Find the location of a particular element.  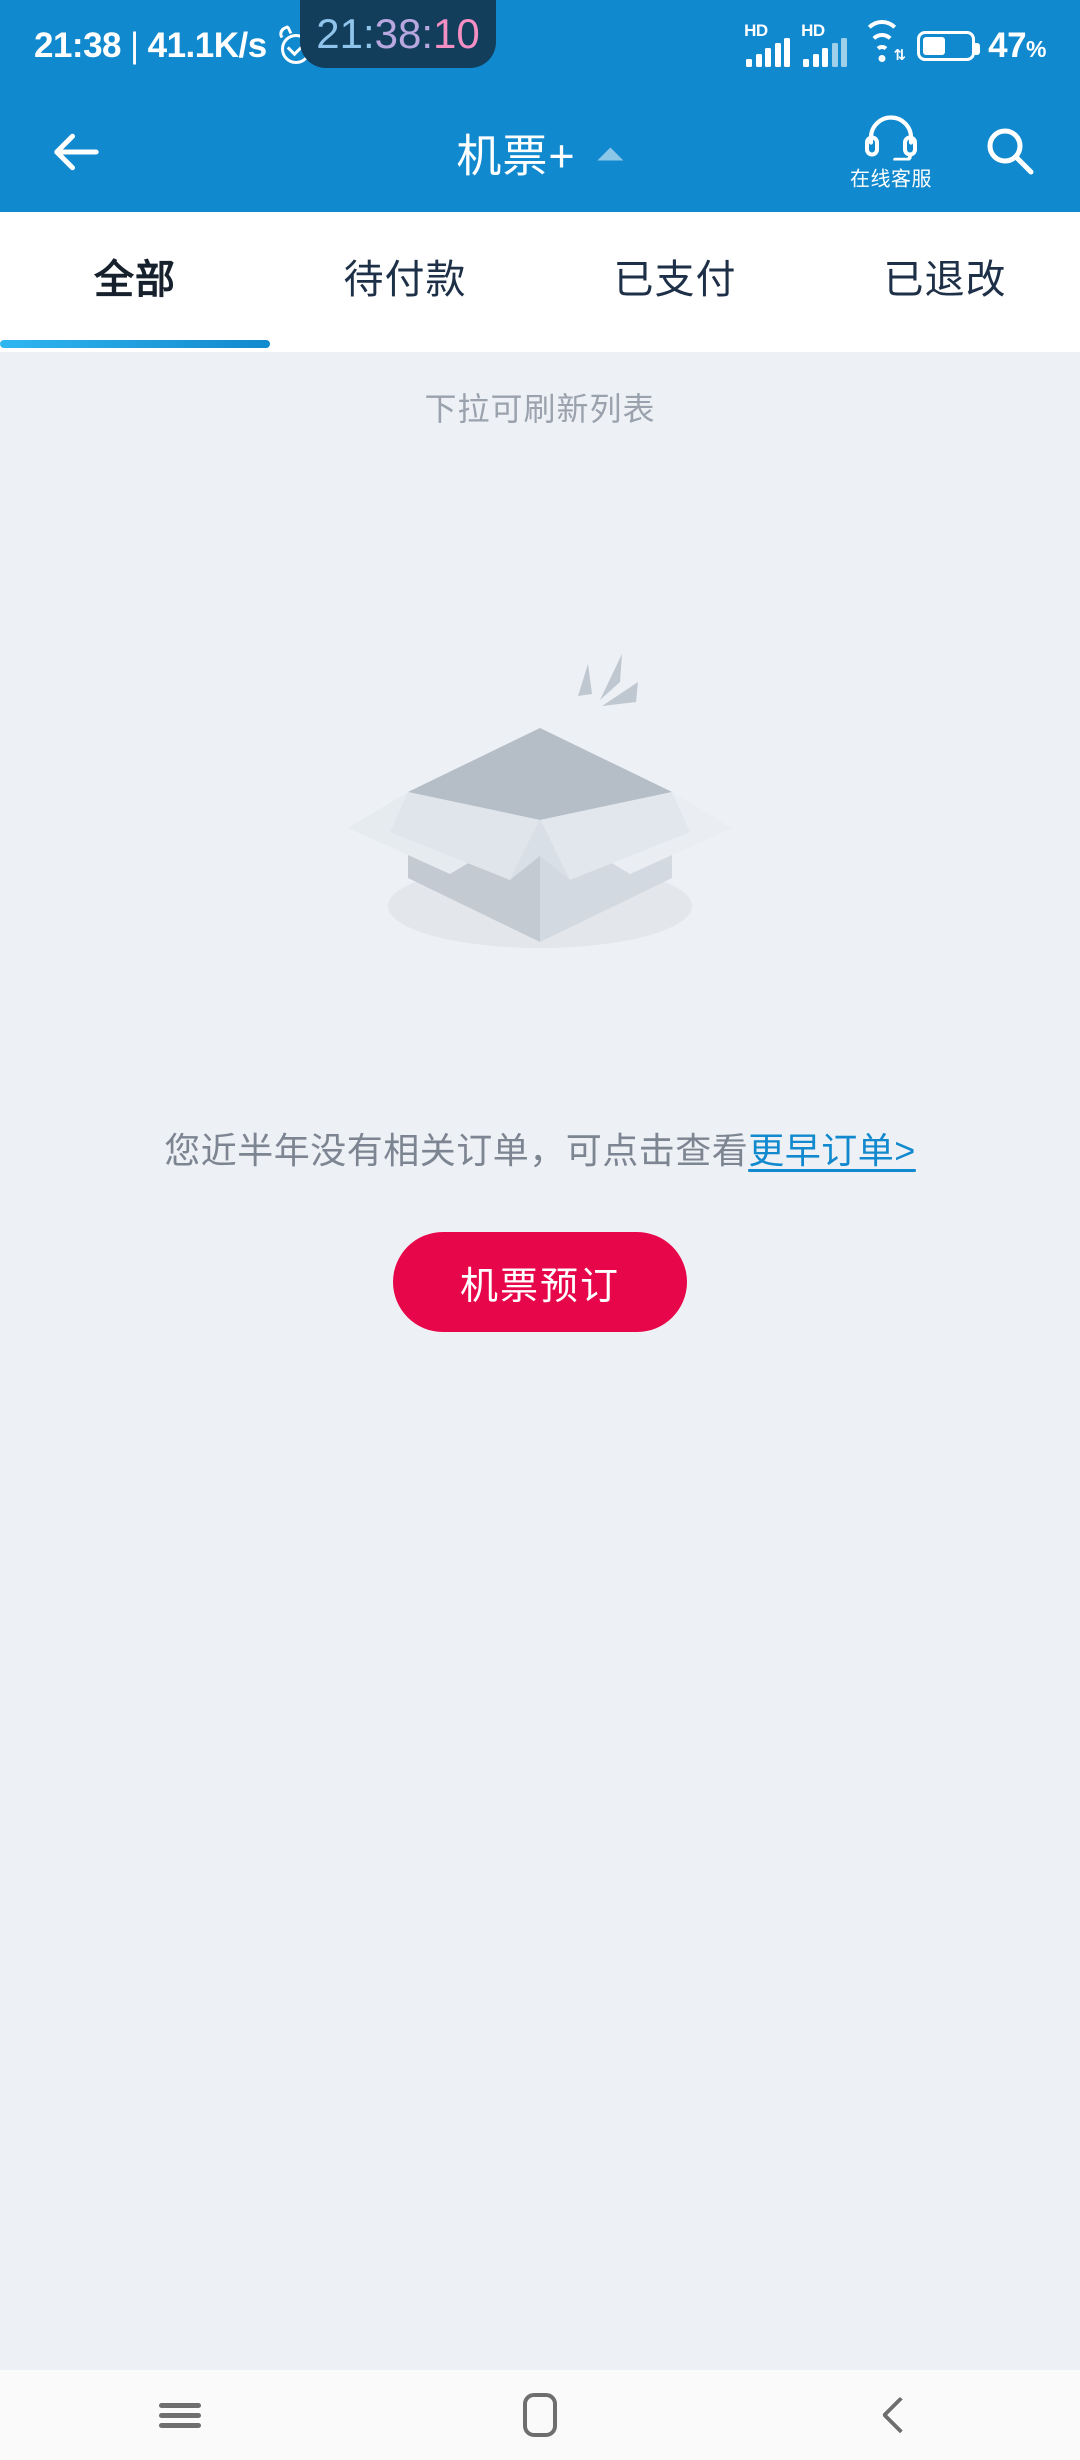

status-bar-right: HD HD ⇅ 47% is located at coordinates (895, 43).